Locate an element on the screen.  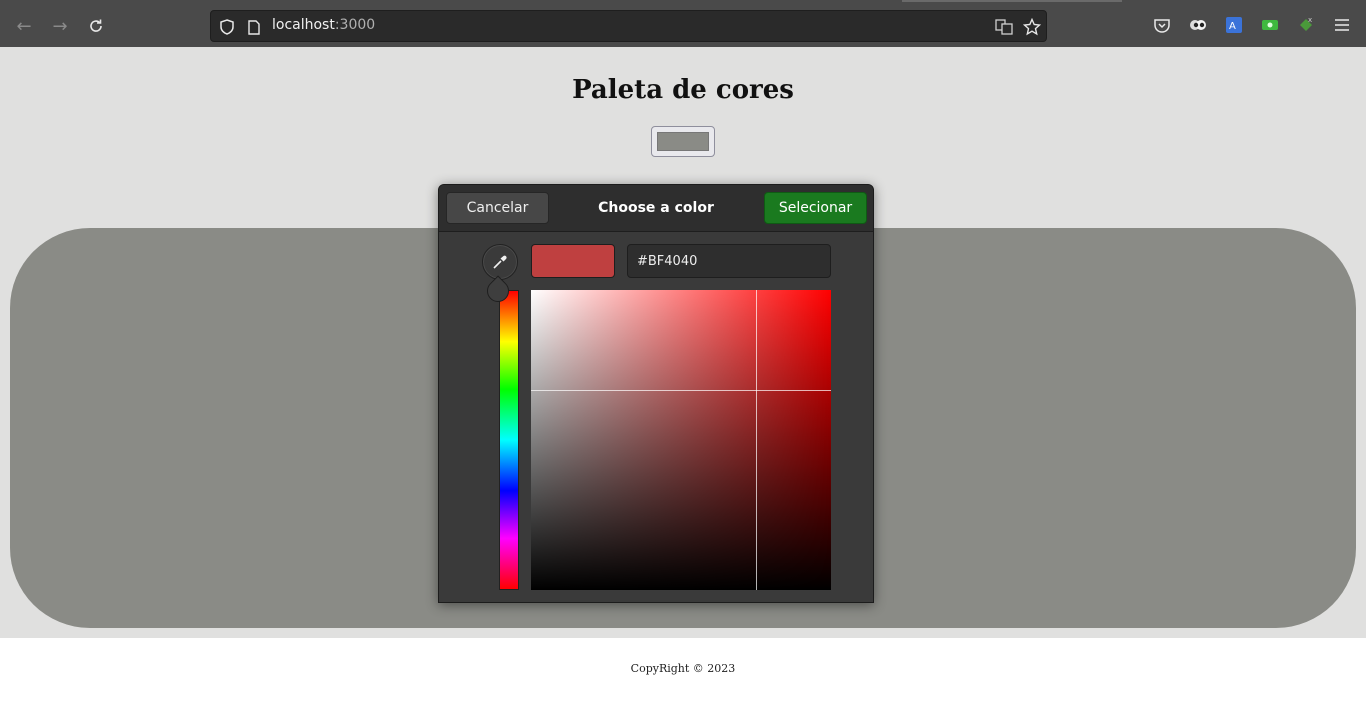
tab-strip-edge is located at coordinates (1012, 1).